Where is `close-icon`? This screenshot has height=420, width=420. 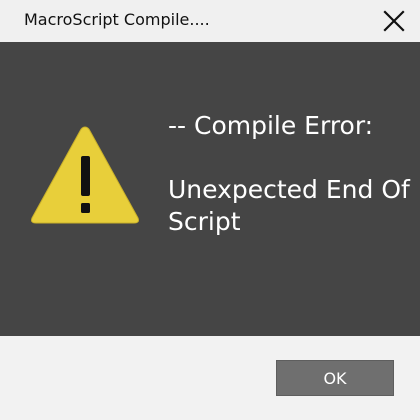
close-icon is located at coordinates (394, 21).